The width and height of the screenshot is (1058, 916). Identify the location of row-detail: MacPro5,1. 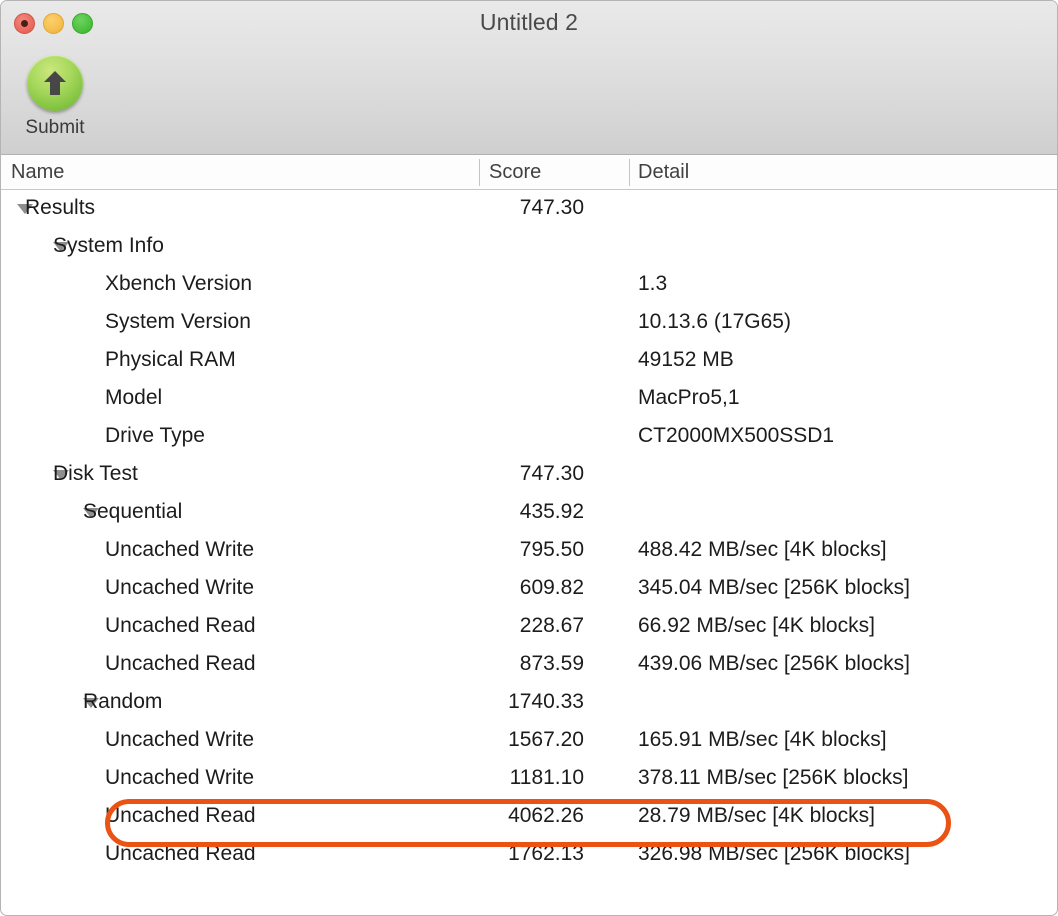
(689, 397).